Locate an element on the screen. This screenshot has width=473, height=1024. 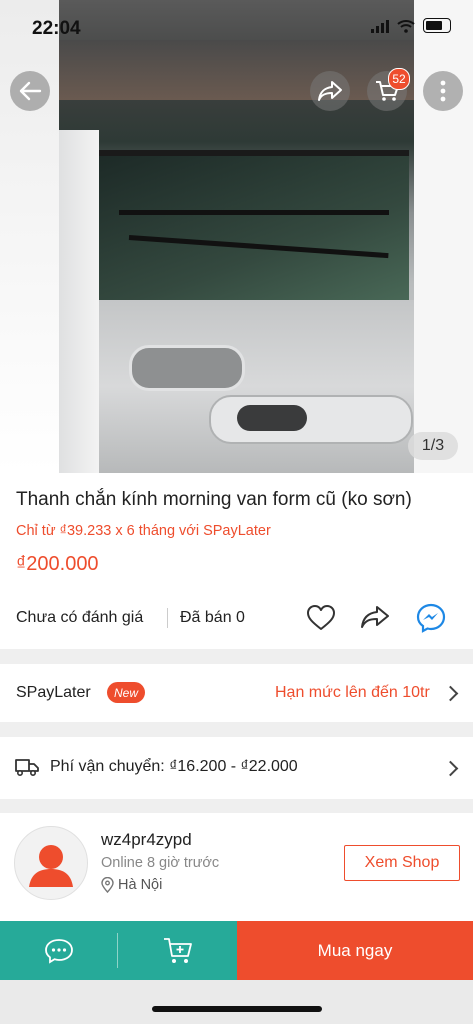
truck-icon is located at coordinates (27, 769).